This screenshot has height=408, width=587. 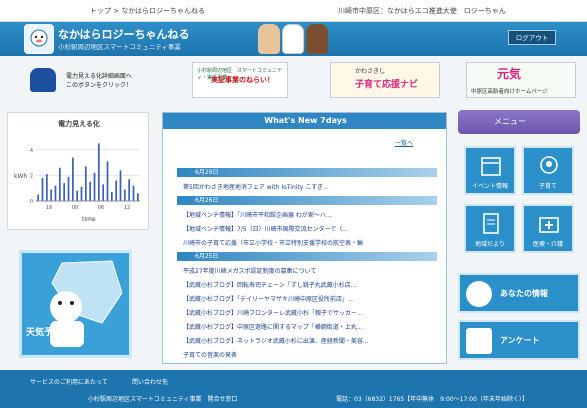 What do you see at coordinates (532, 37) in the screenshot?
I see `logout-button: ログアウト` at bounding box center [532, 37].